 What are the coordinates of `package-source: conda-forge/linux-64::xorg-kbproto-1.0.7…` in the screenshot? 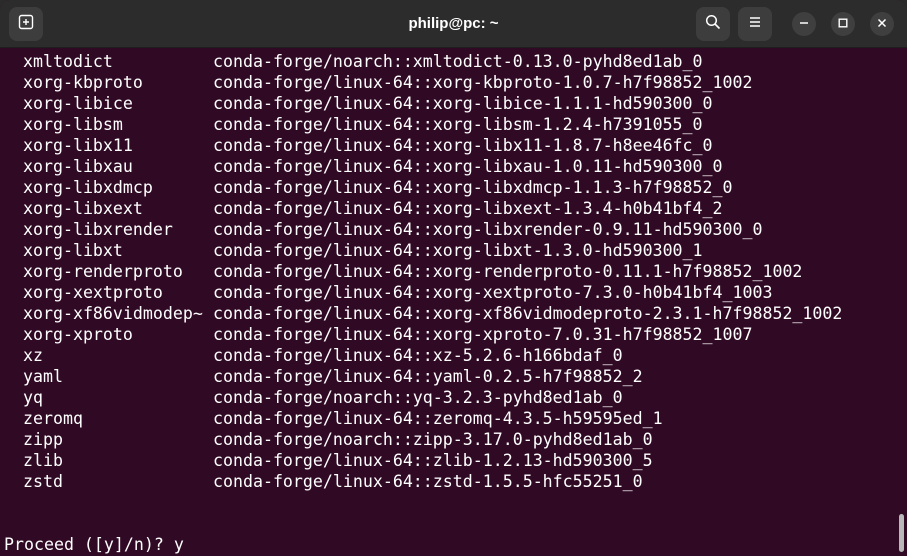 It's located at (483, 82).